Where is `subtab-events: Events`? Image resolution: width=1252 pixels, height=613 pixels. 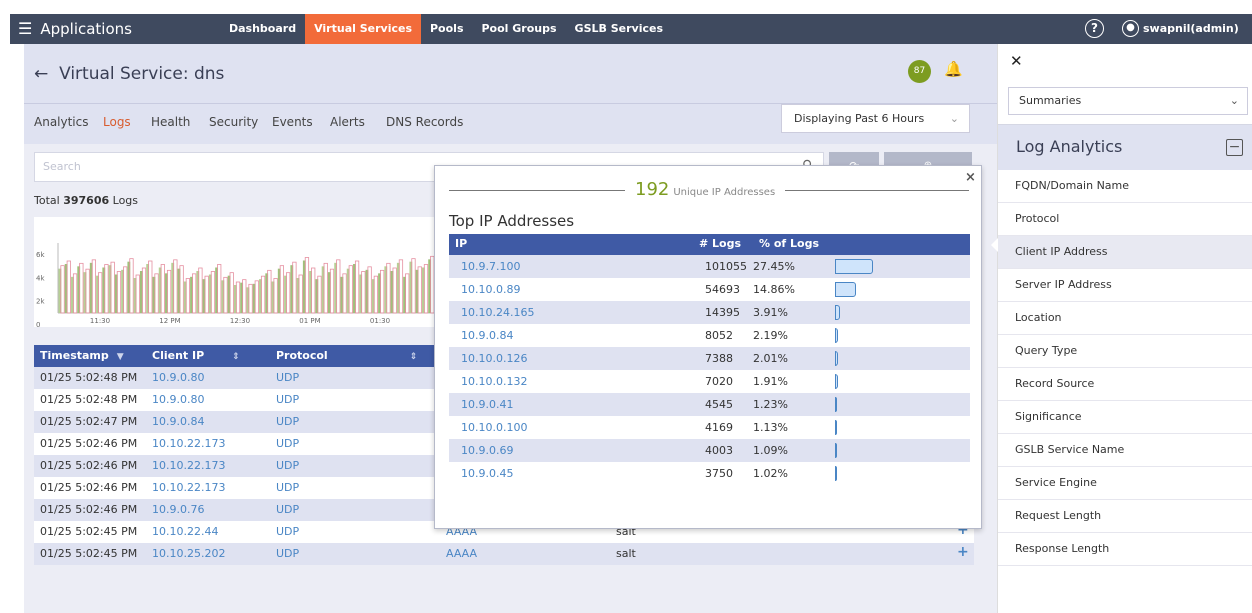 subtab-events: Events is located at coordinates (292, 122).